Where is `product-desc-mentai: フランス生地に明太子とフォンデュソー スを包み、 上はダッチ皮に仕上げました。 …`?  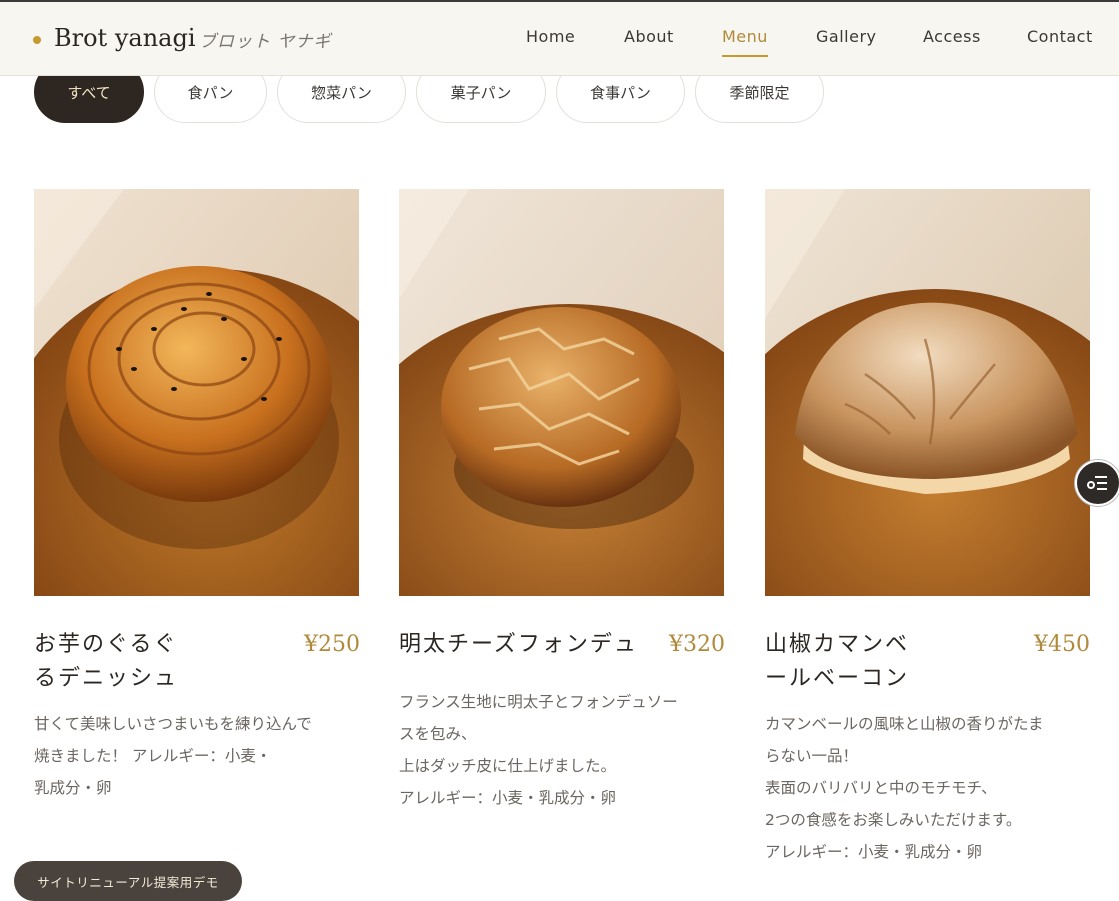 product-desc-mentai: フランス生地に明太子とフォンデュソー スを包み、 上はダッチ皮に仕上げました。 … is located at coordinates (538, 750).